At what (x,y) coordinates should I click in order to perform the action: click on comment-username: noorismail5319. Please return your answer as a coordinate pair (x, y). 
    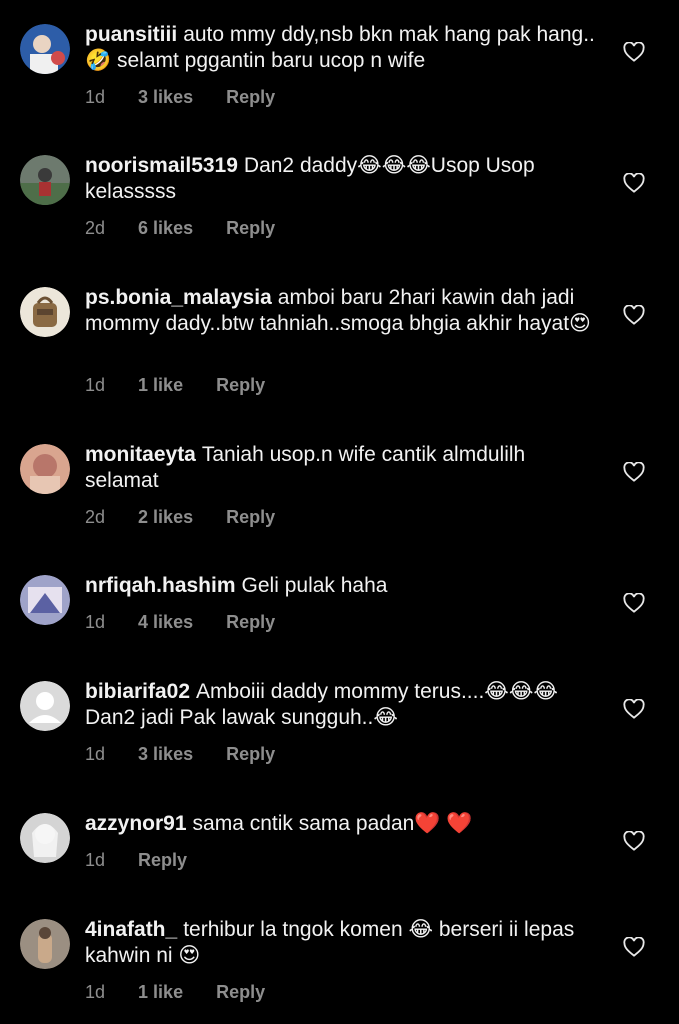
    Looking at the image, I should click on (161, 165).